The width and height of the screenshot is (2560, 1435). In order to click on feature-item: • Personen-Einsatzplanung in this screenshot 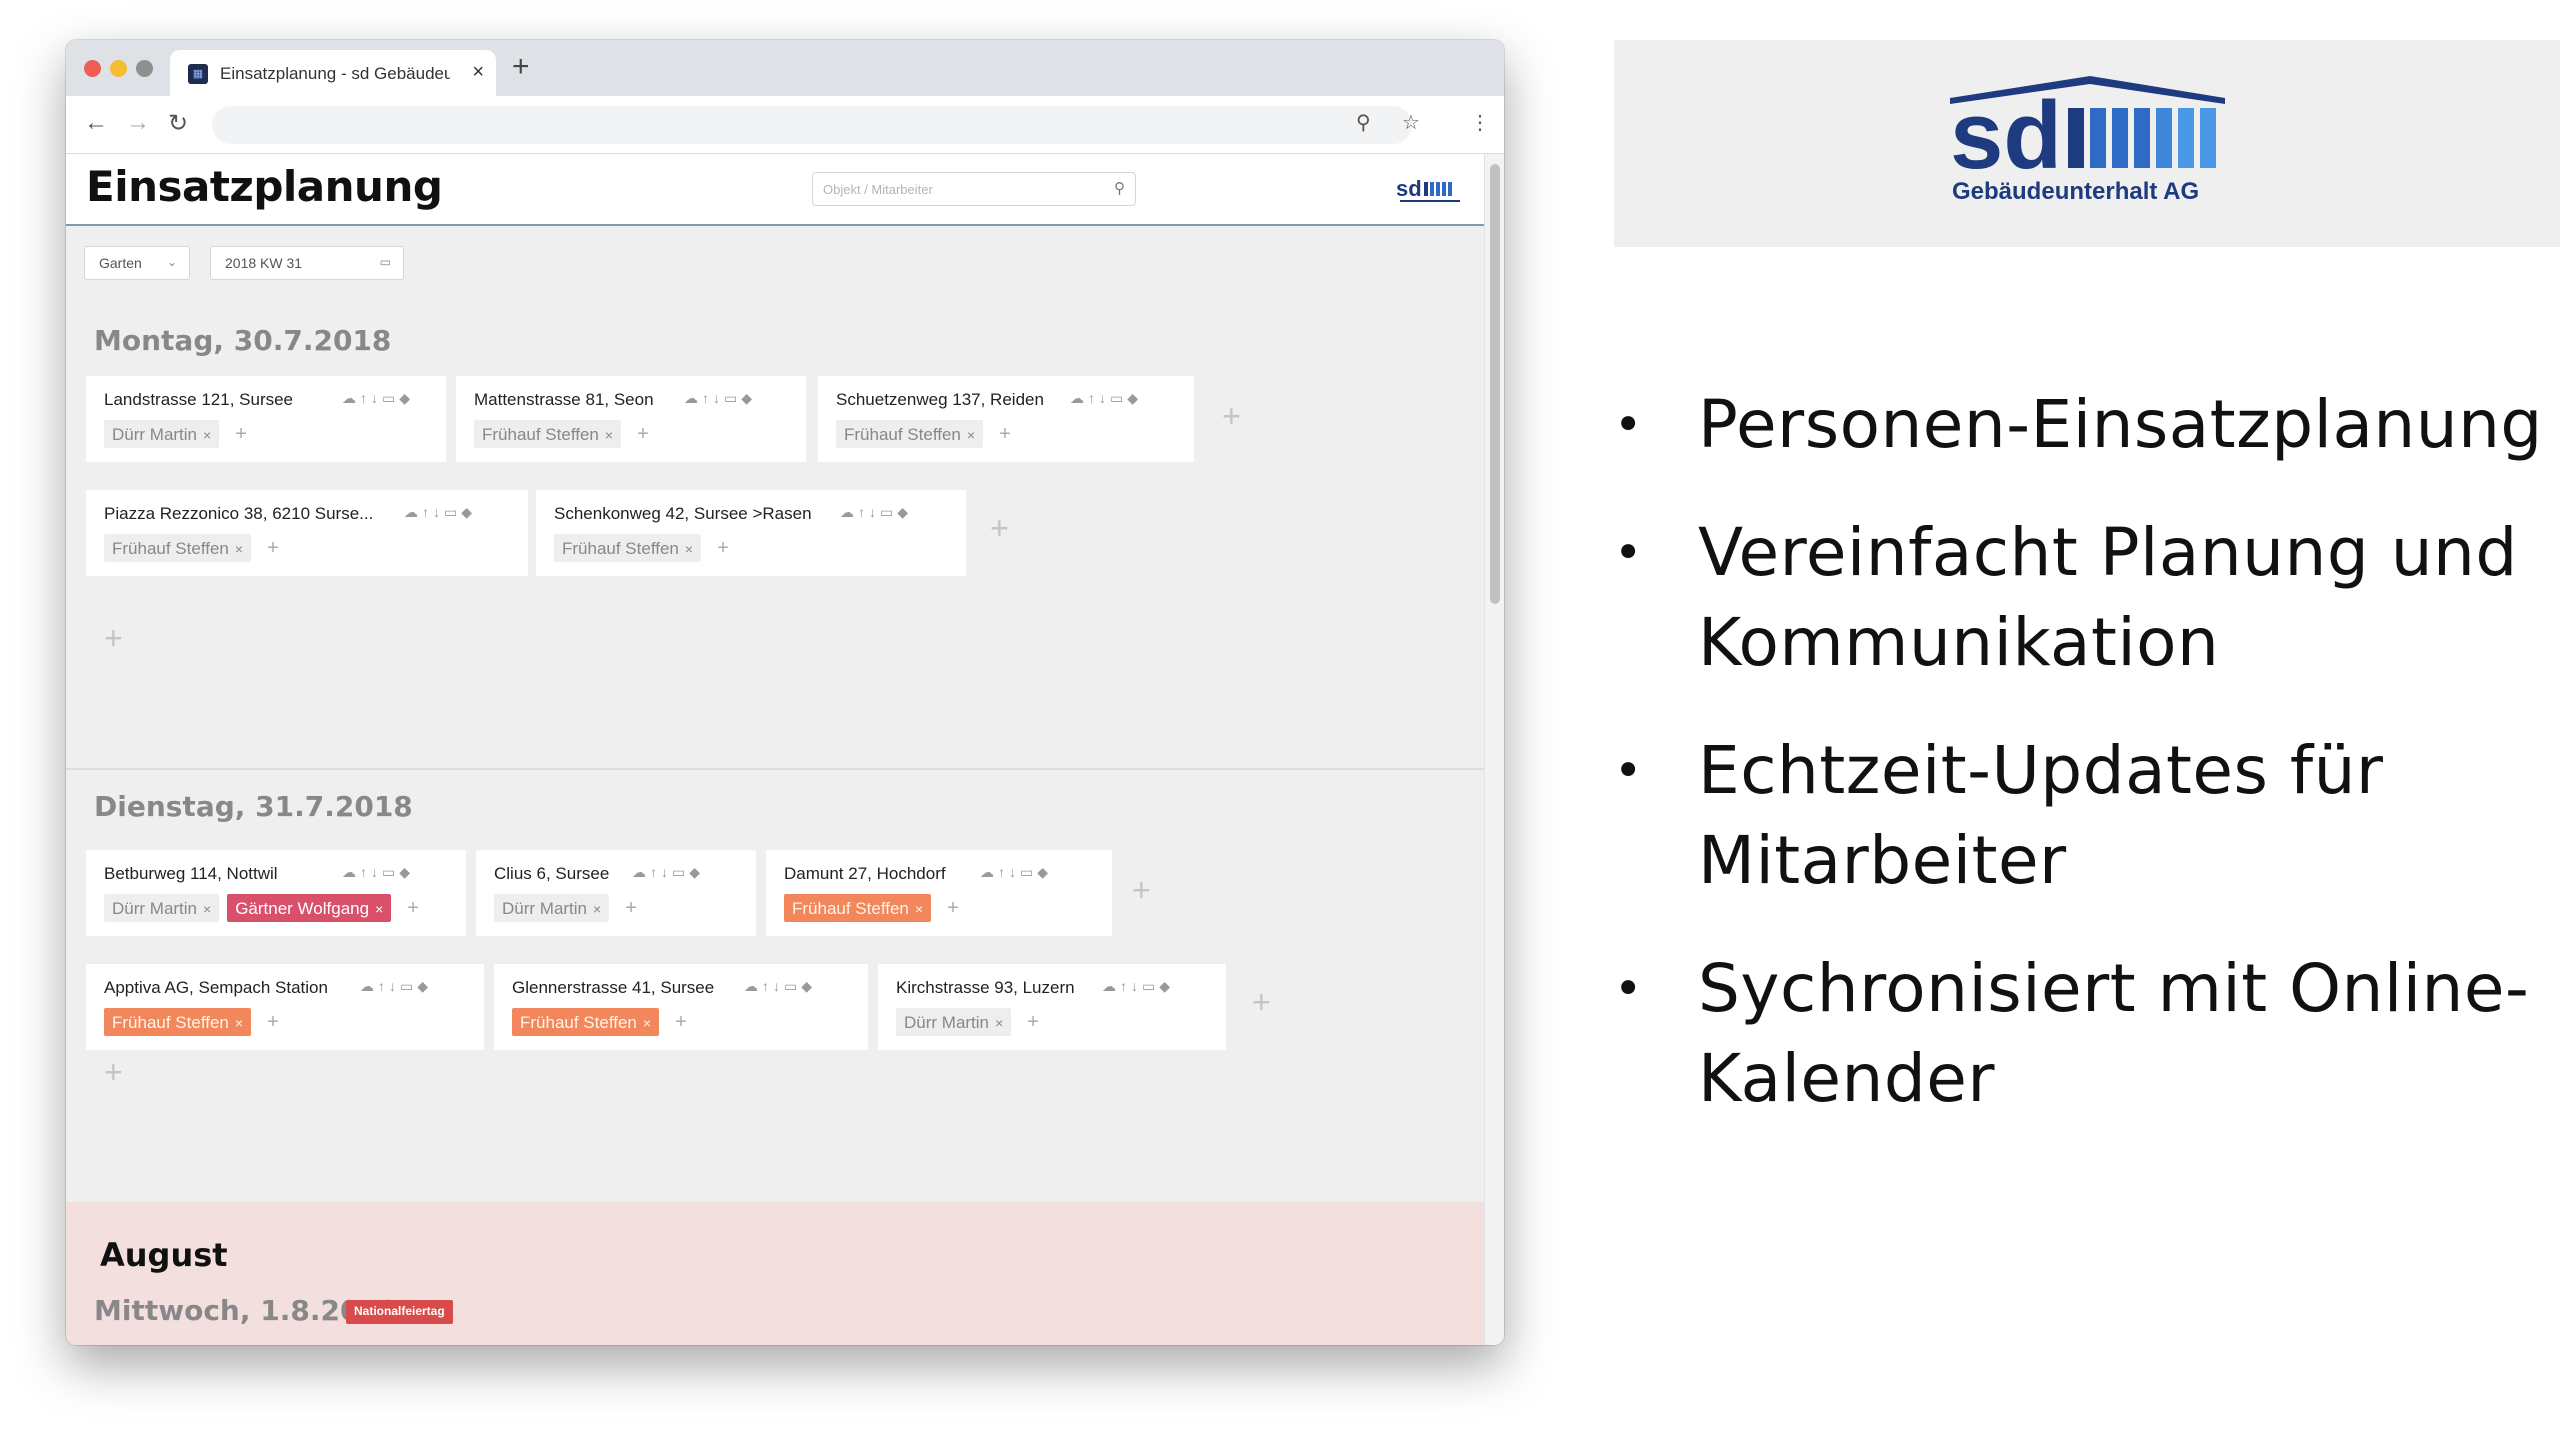, I will do `click(2087, 425)`.